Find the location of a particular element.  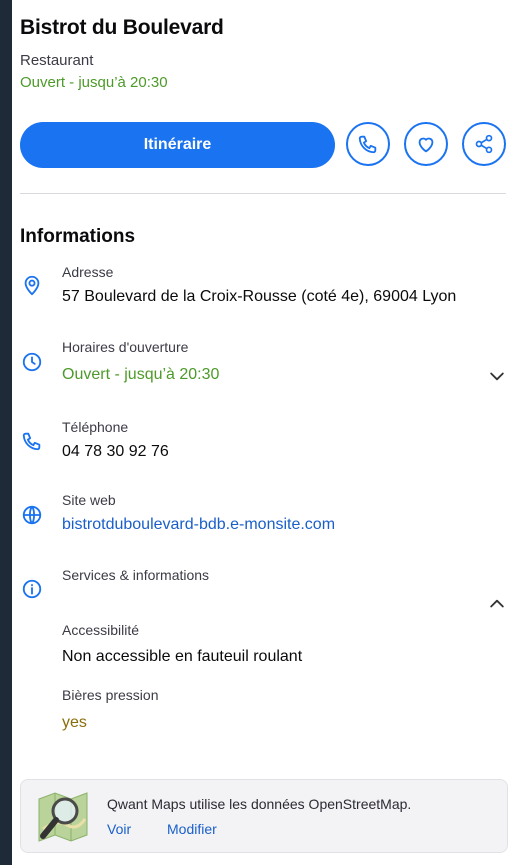

favorite-button is located at coordinates (426, 144).